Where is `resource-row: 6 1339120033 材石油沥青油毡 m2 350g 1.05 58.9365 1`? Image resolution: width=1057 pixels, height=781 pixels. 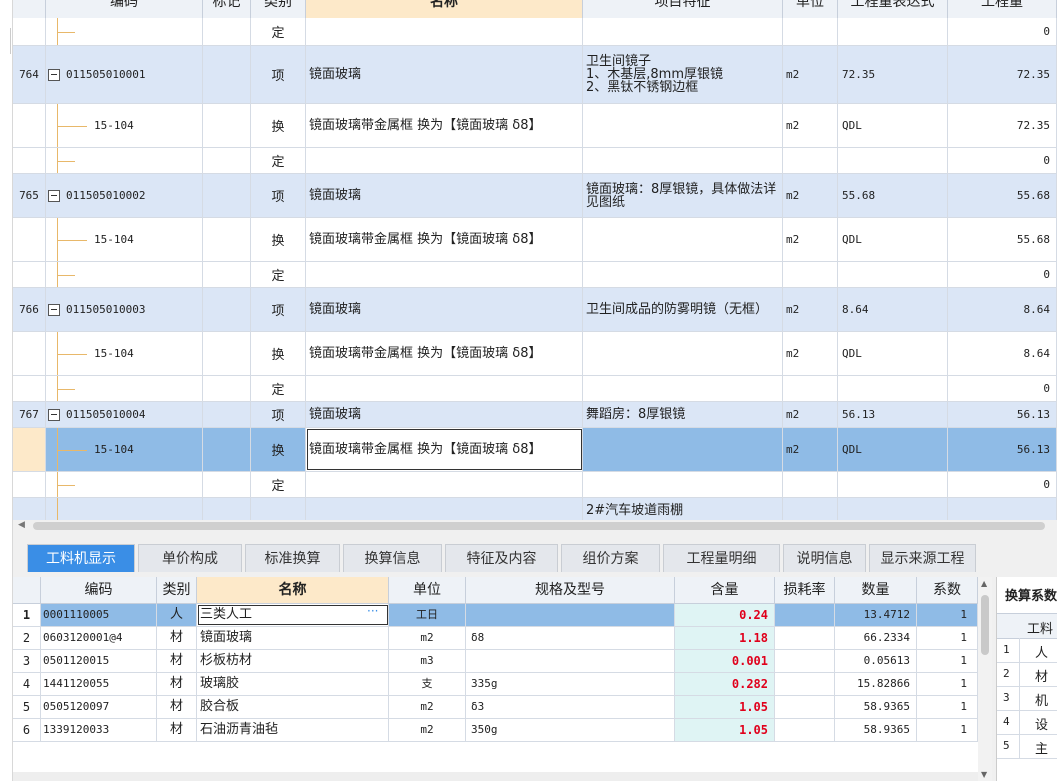
resource-row: 6 1339120033 材石油沥青油毡 m2 350g 1.05 58.9365 1 is located at coordinates (495, 730).